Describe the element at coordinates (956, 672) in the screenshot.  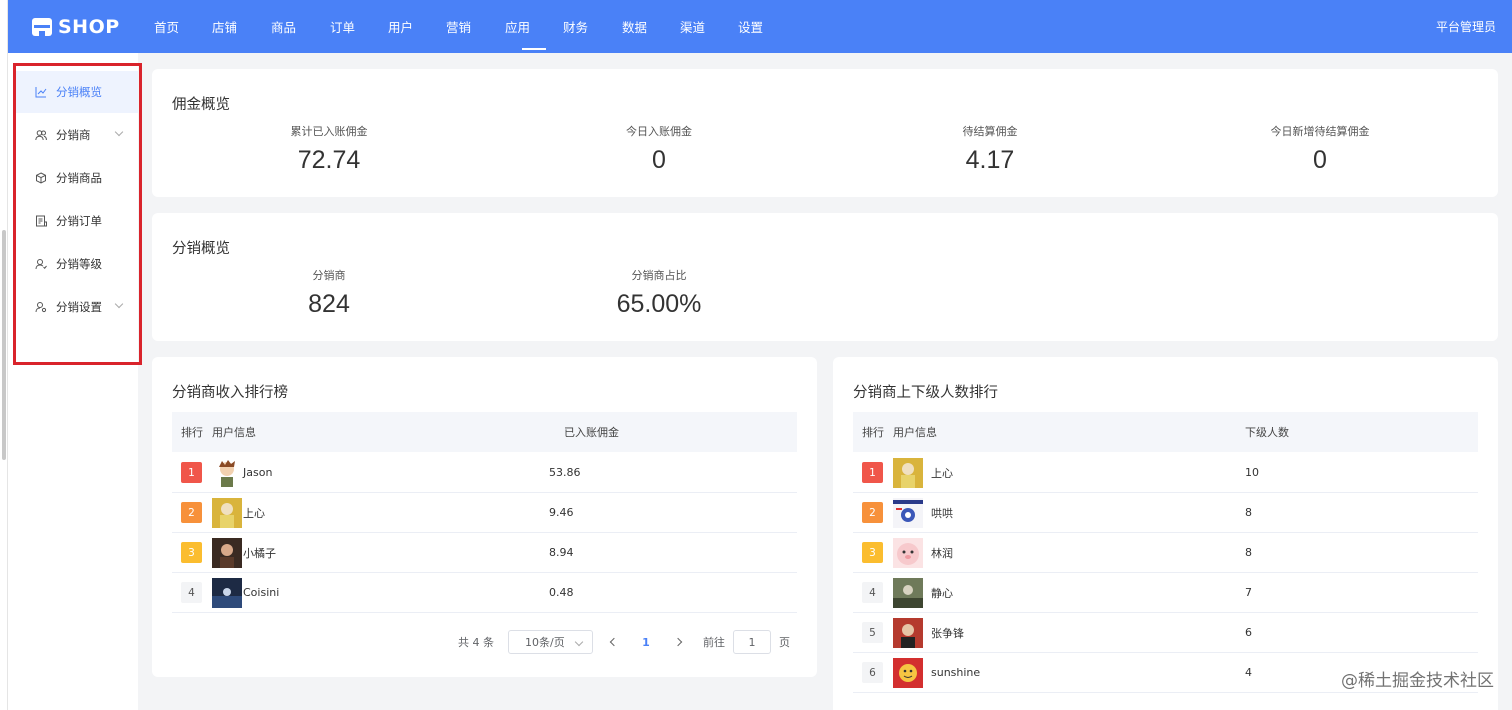
I see `user-name: sunshine` at that location.